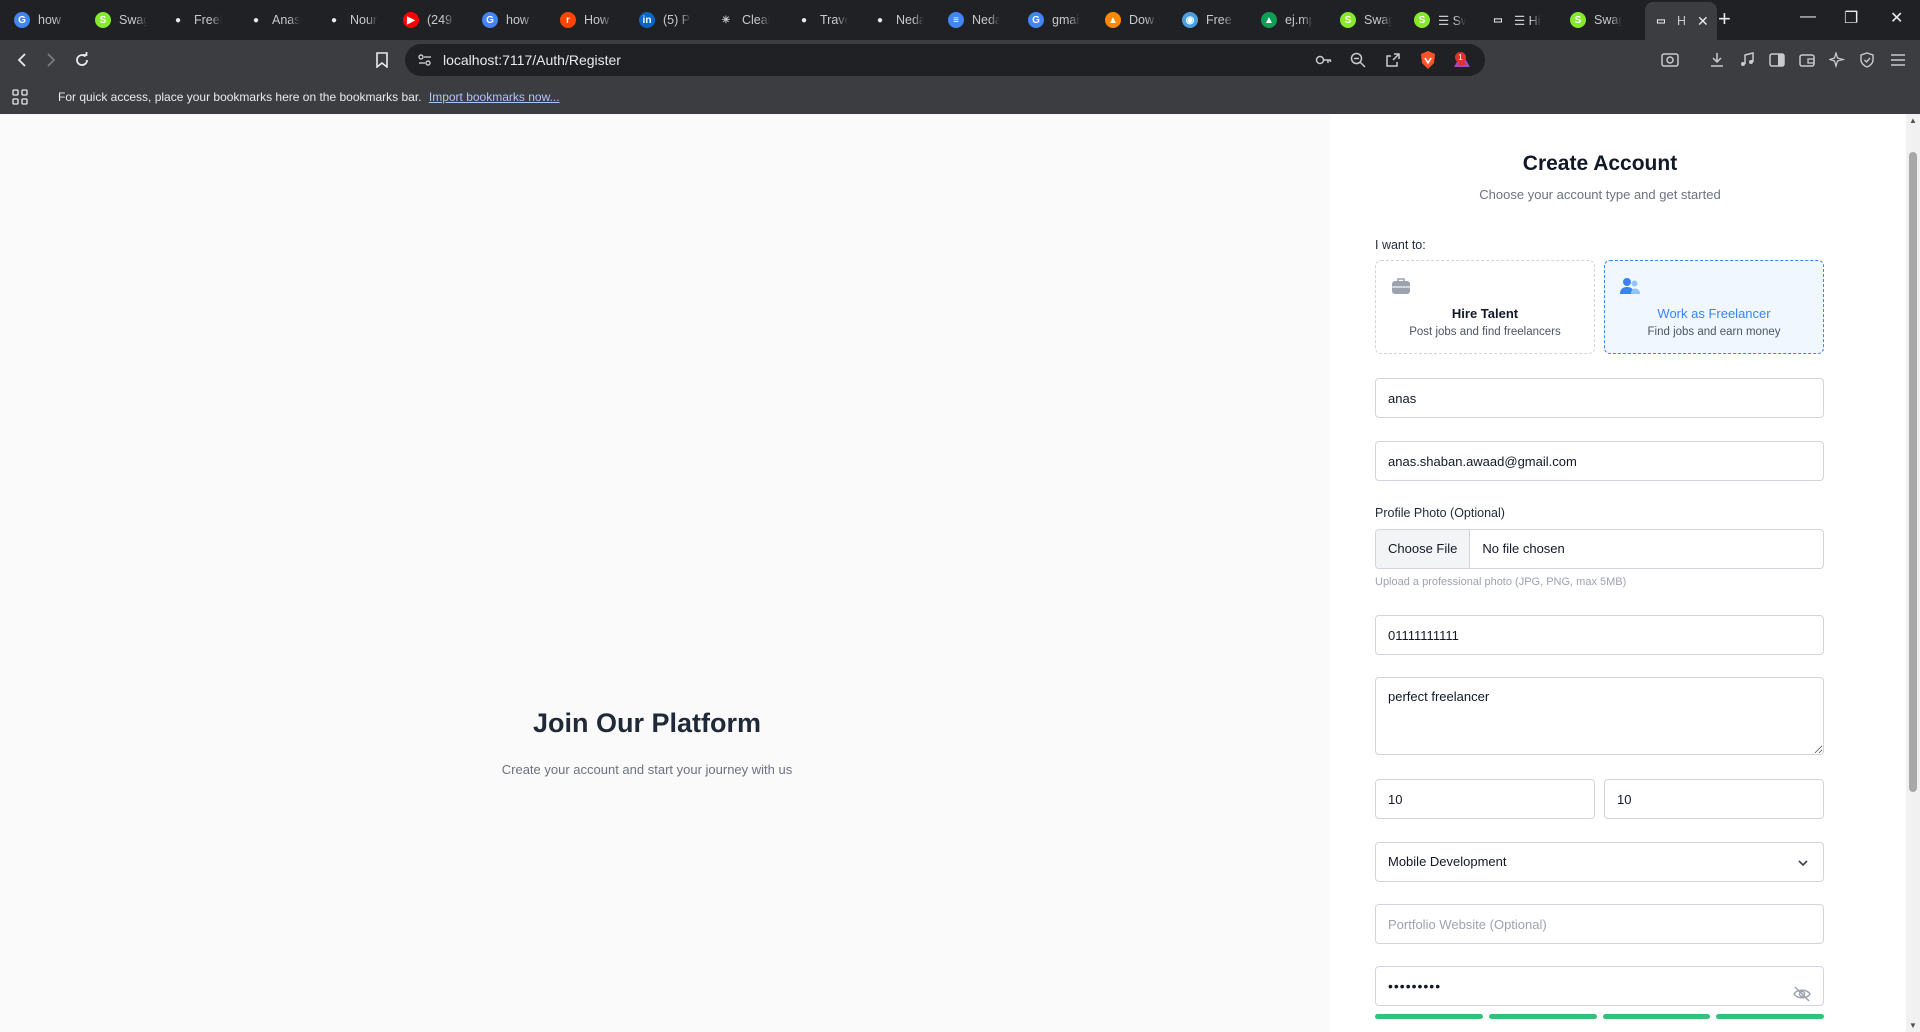 The width and height of the screenshot is (1920, 1032). What do you see at coordinates (178, 20) in the screenshot?
I see `github-icon: ●` at bounding box center [178, 20].